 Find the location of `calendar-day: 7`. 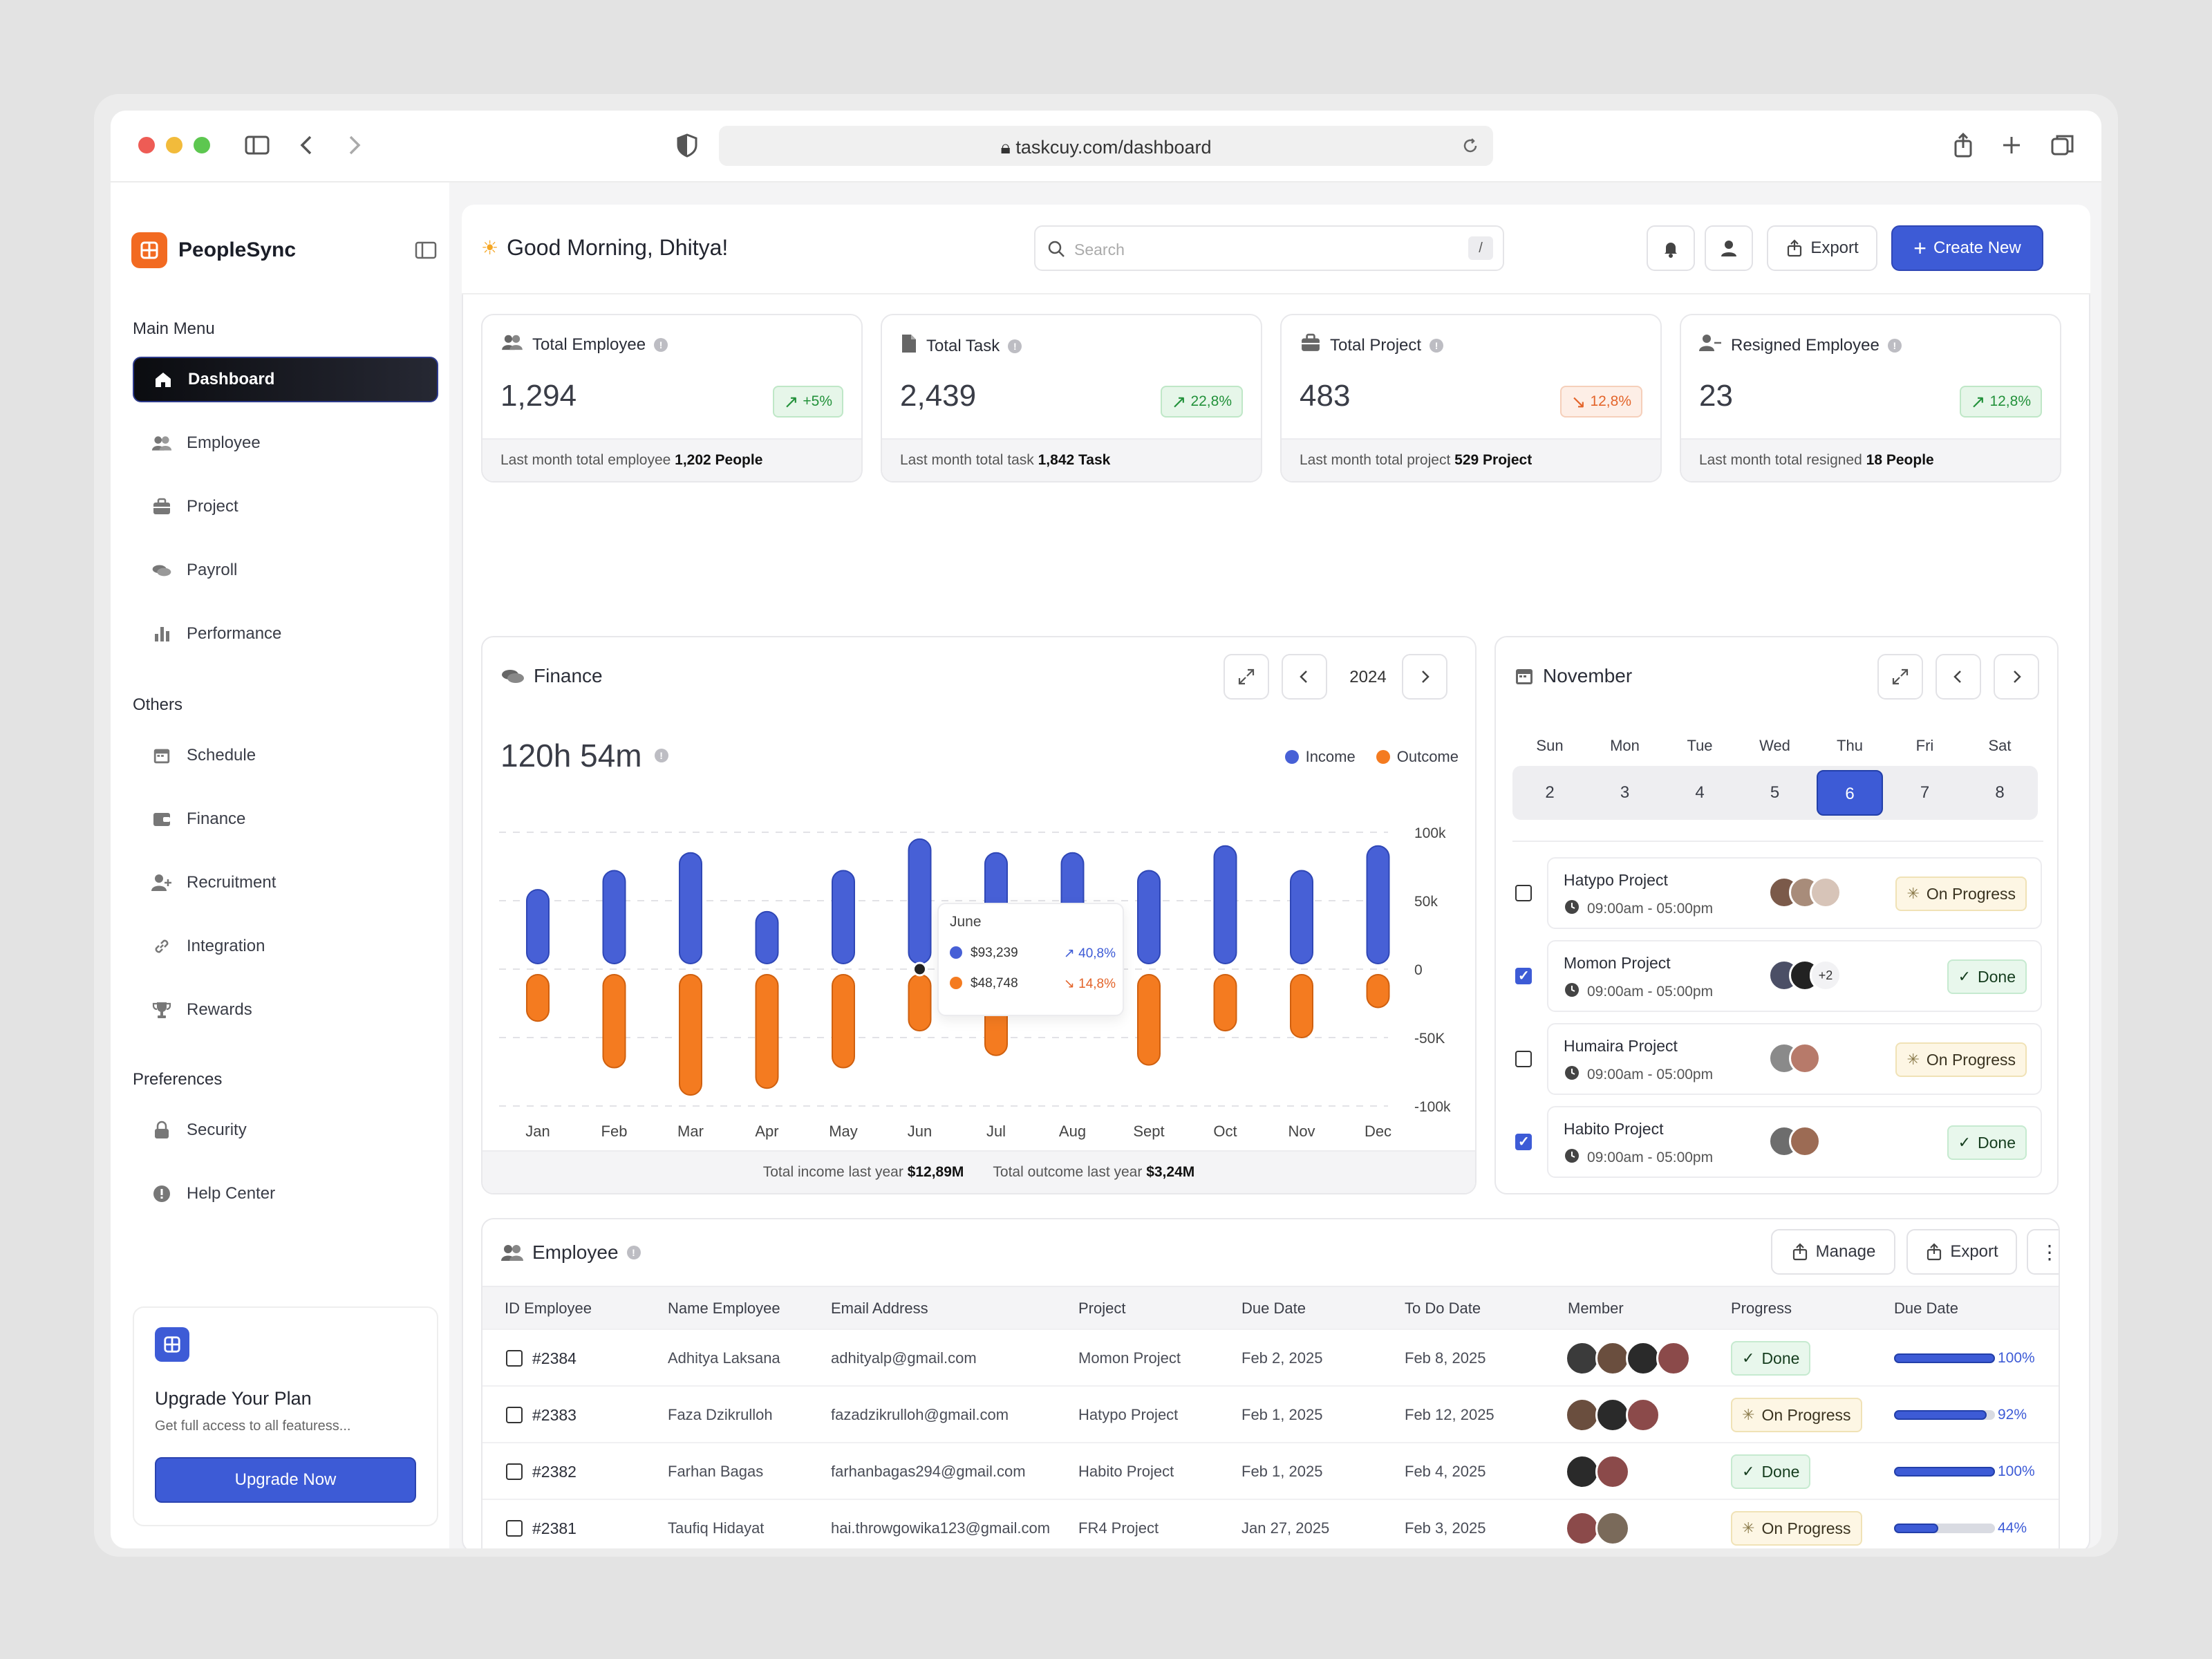

calendar-day: 7 is located at coordinates (1925, 793).